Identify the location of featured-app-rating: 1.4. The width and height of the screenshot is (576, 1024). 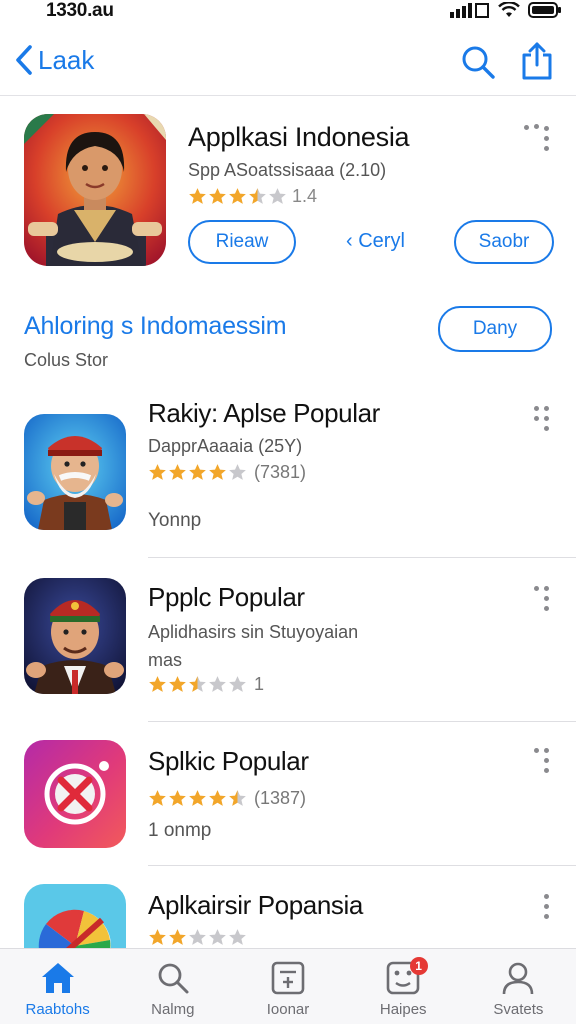
(252, 196).